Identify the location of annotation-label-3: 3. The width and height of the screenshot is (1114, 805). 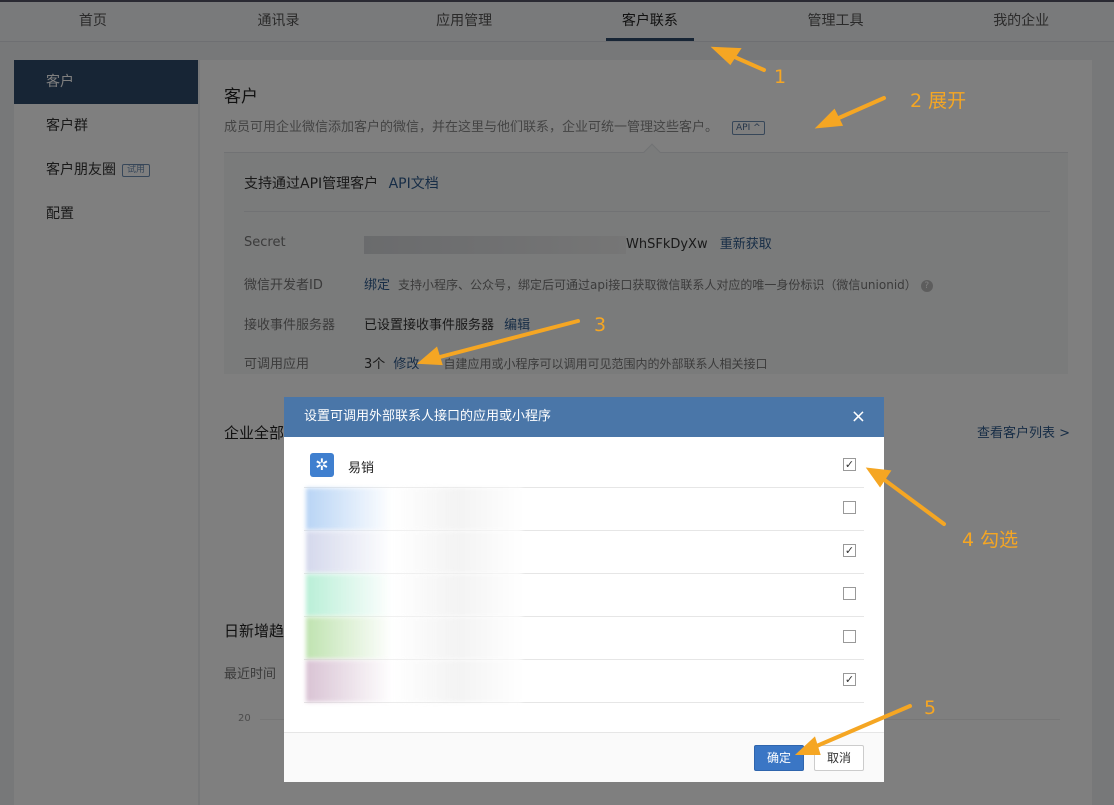
(600, 325).